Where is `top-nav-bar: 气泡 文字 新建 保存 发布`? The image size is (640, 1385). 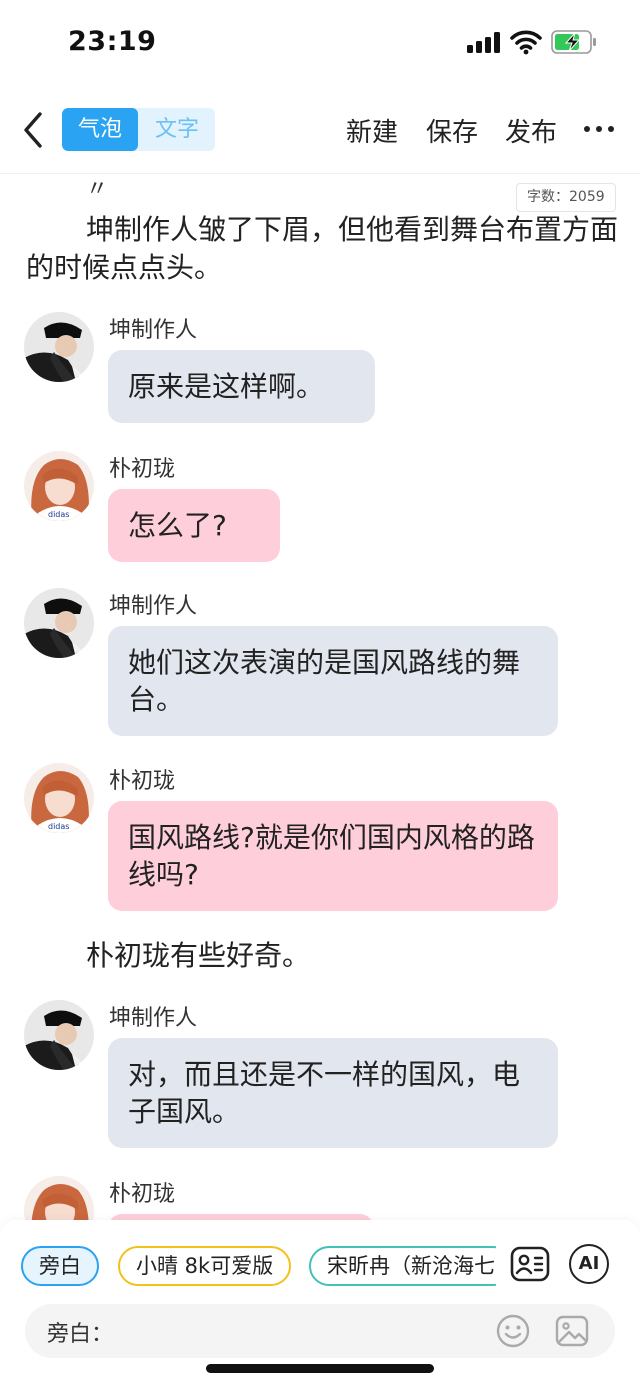 top-nav-bar: 气泡 文字 新建 保存 发布 is located at coordinates (320, 132).